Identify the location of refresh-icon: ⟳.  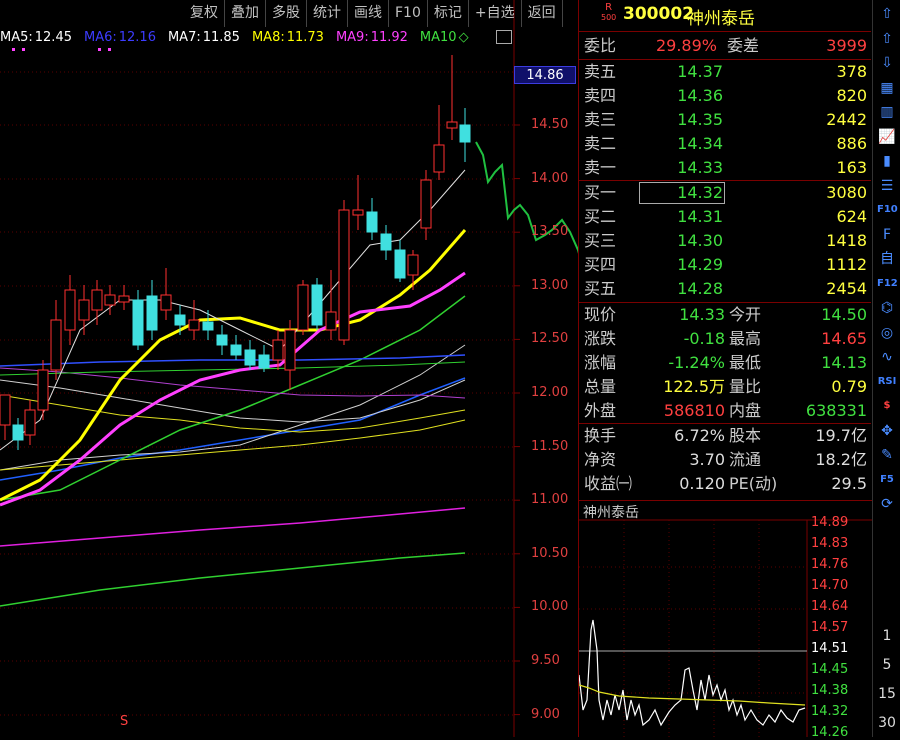
(887, 504).